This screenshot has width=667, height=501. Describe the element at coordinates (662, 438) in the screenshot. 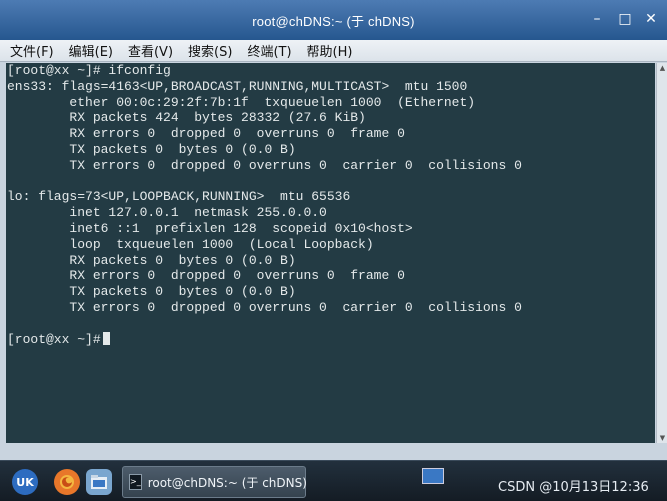

I see `scroll-down-icon: ▼` at that location.